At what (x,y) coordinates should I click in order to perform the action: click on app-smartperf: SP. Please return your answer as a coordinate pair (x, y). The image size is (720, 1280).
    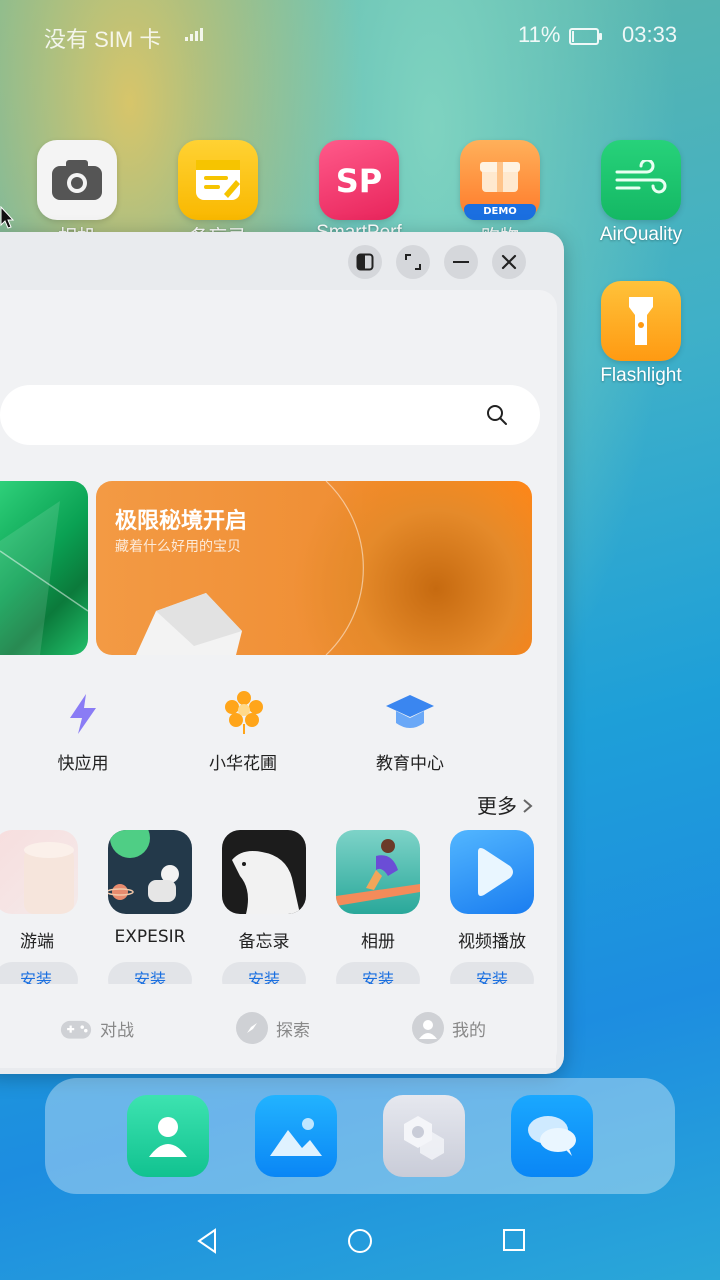
    Looking at the image, I should click on (359, 180).